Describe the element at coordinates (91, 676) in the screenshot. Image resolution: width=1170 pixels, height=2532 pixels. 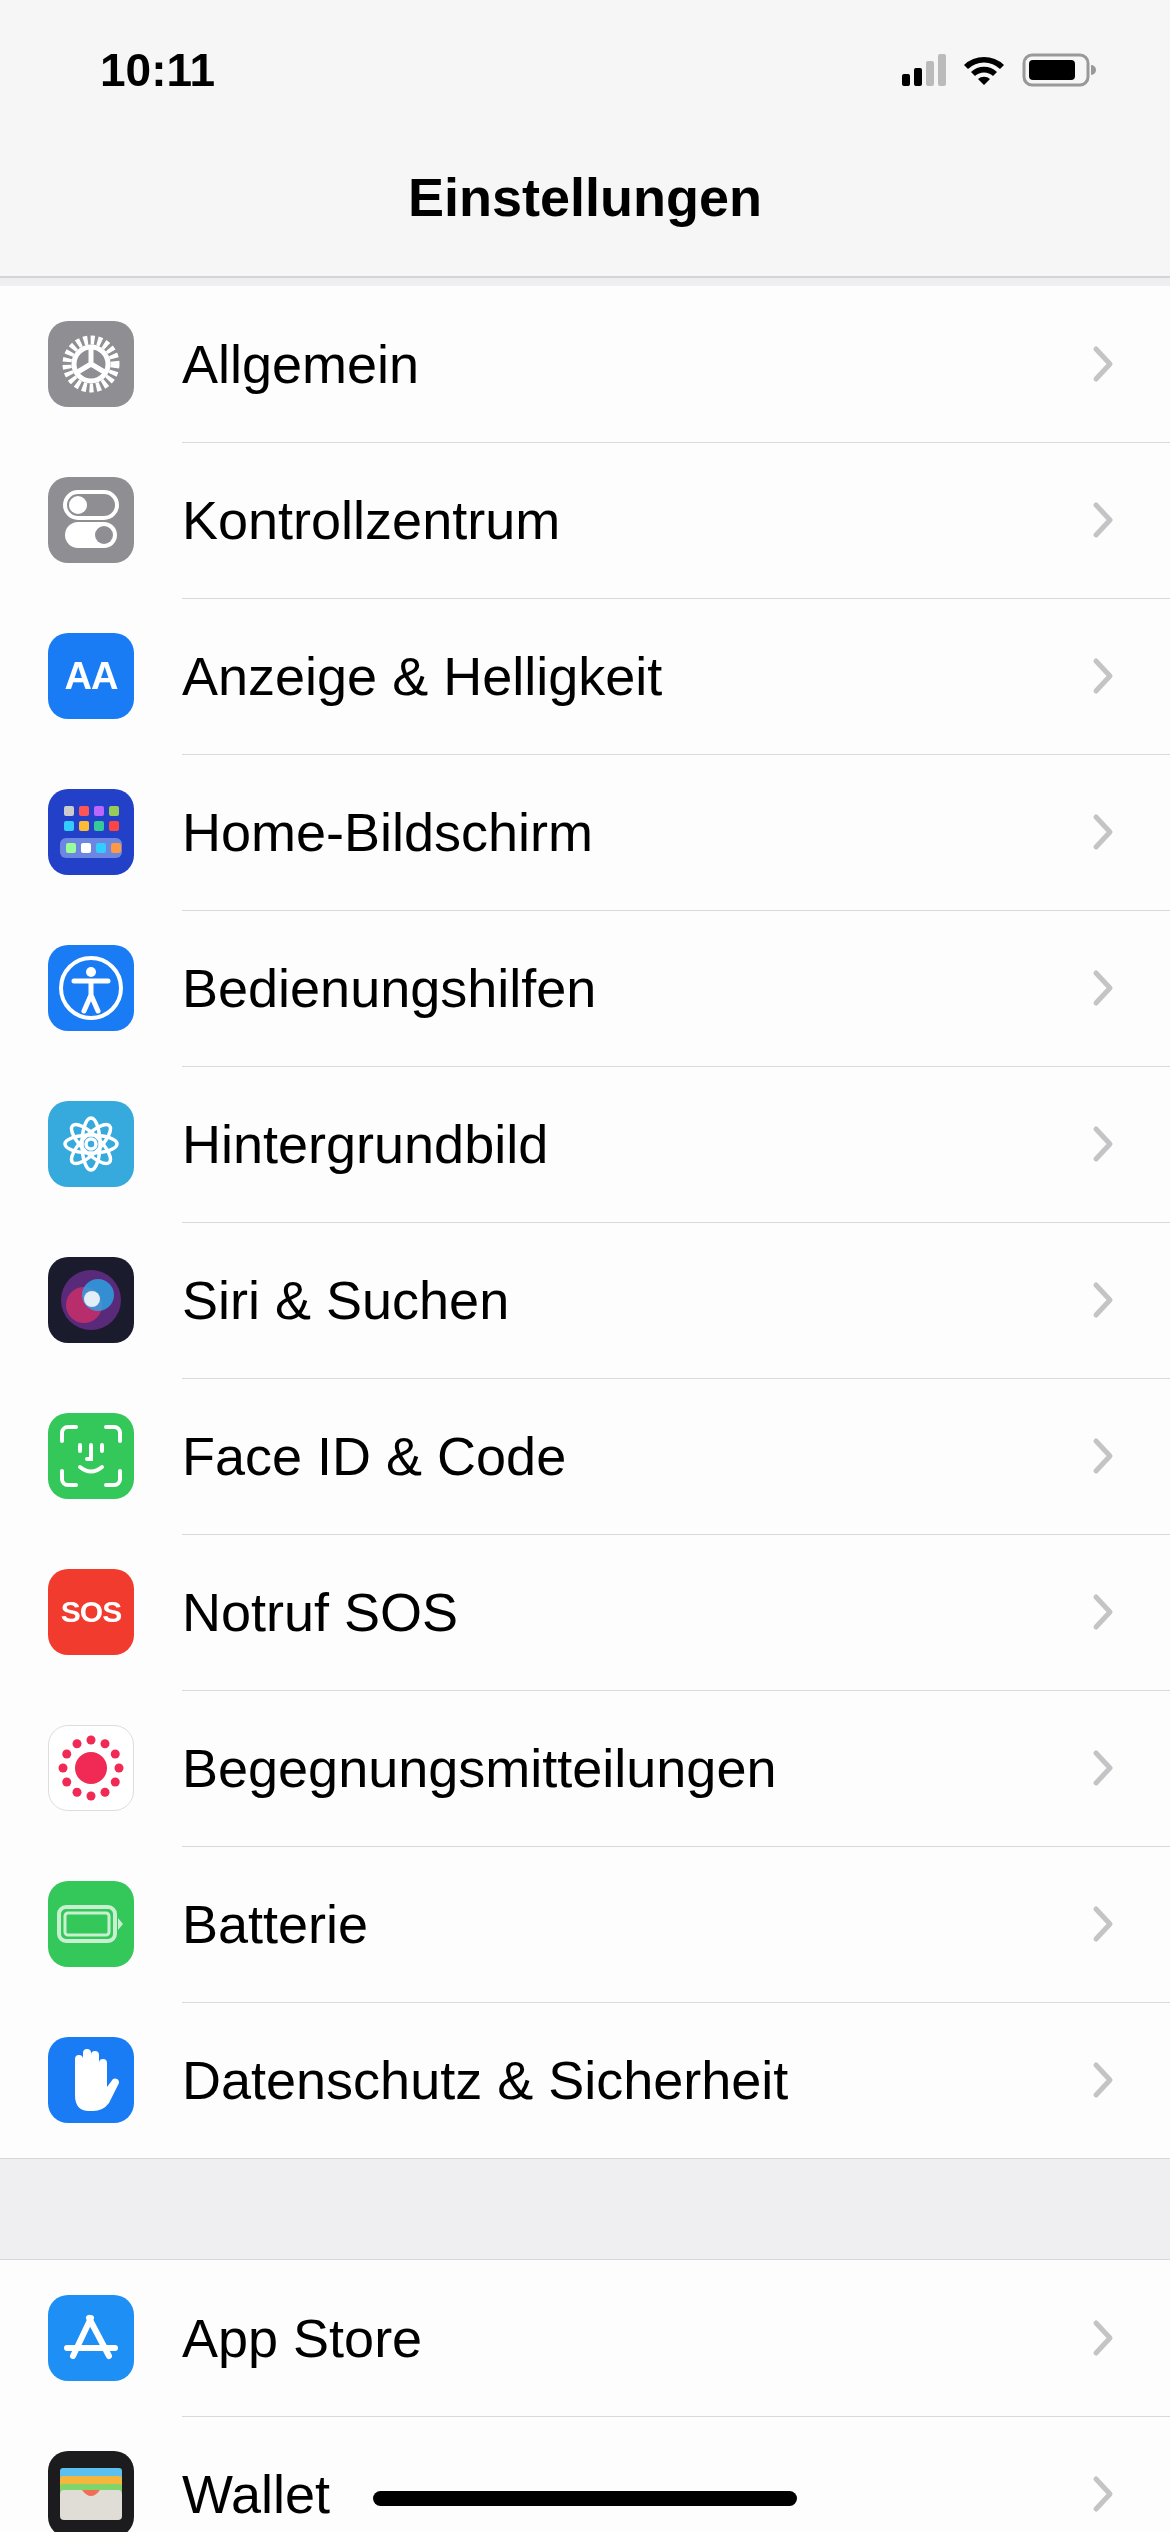
I see `text-icon: AA` at that location.